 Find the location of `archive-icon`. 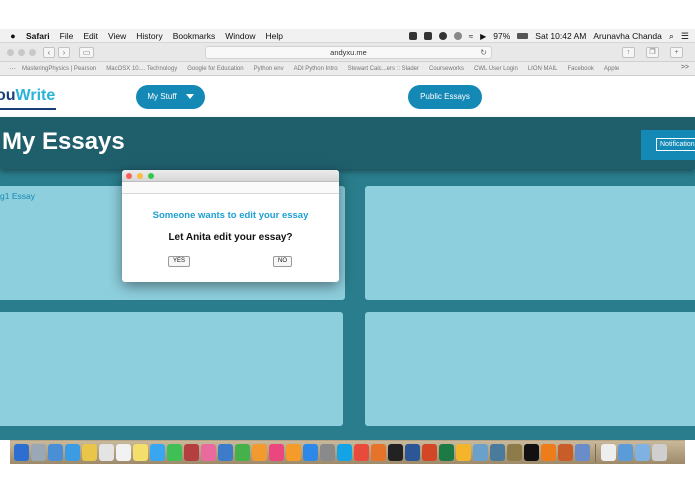

archive-icon is located at coordinates (514, 452).